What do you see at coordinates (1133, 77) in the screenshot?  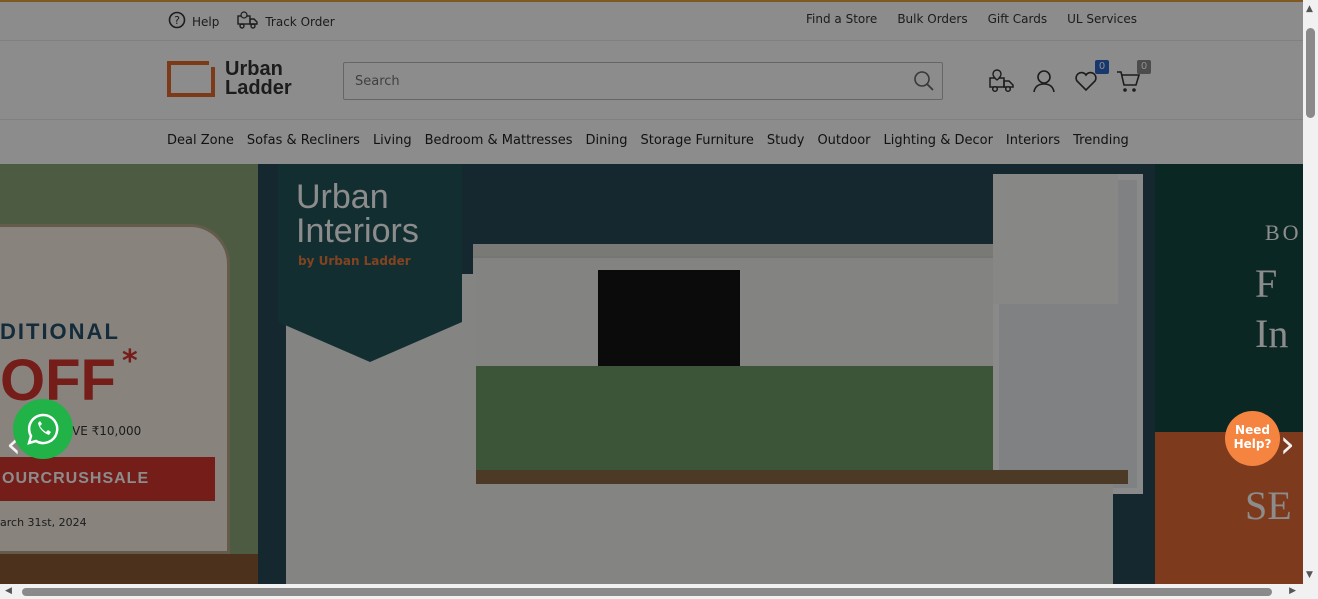 I see `cart-icon: 0` at bounding box center [1133, 77].